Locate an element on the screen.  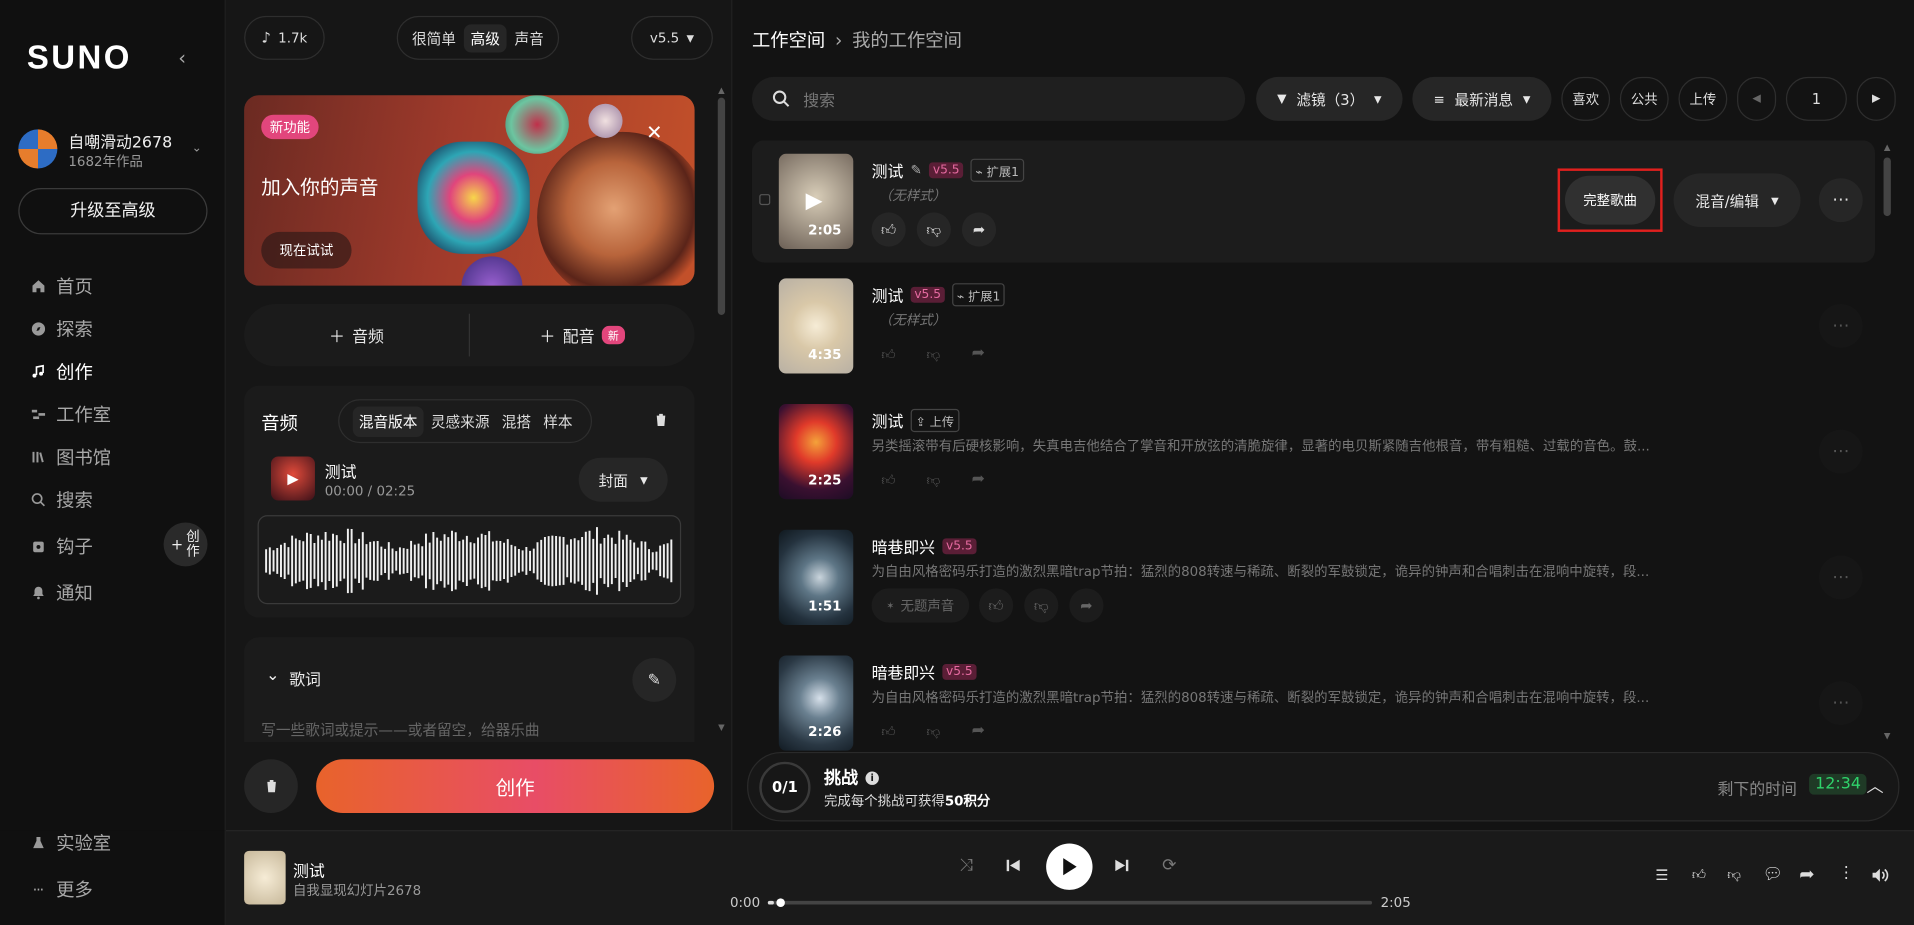
tab-remix: 混音版本 is located at coordinates (388, 421).